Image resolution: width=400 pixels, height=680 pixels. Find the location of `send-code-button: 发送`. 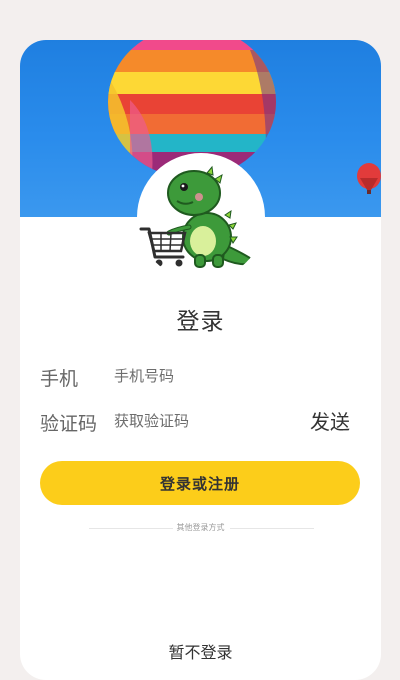

send-code-button: 发送 is located at coordinates (330, 420).